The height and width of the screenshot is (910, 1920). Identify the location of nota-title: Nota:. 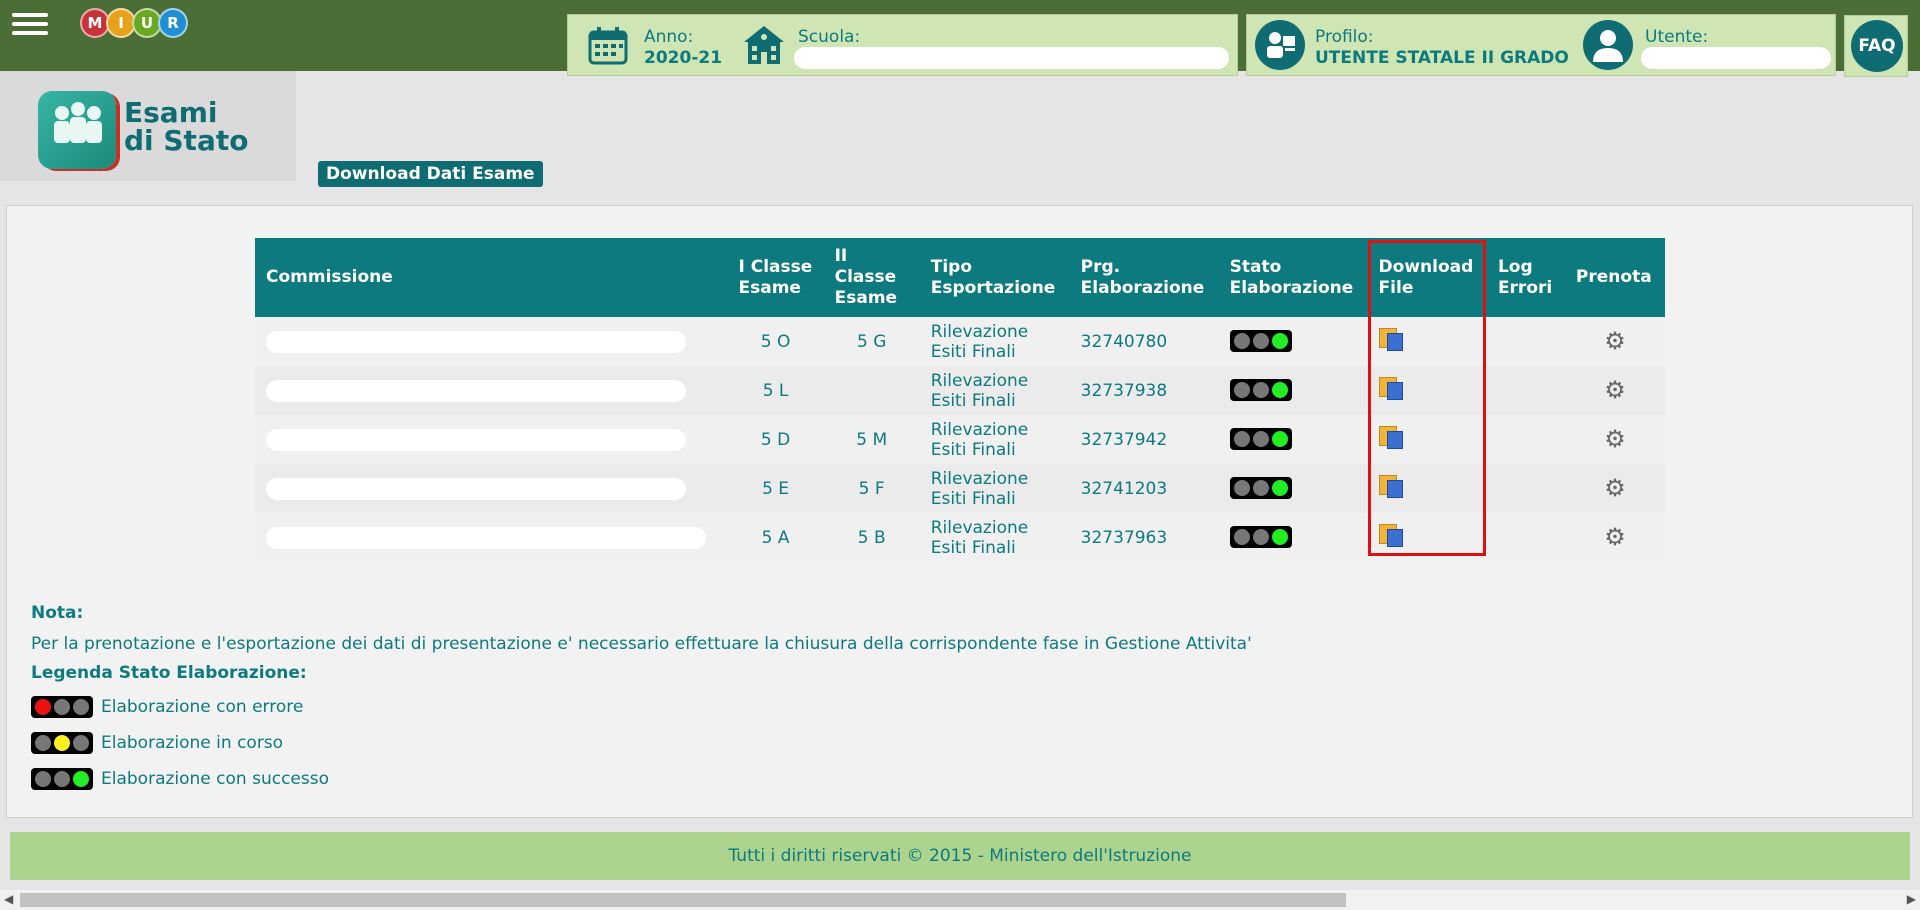
(57, 613).